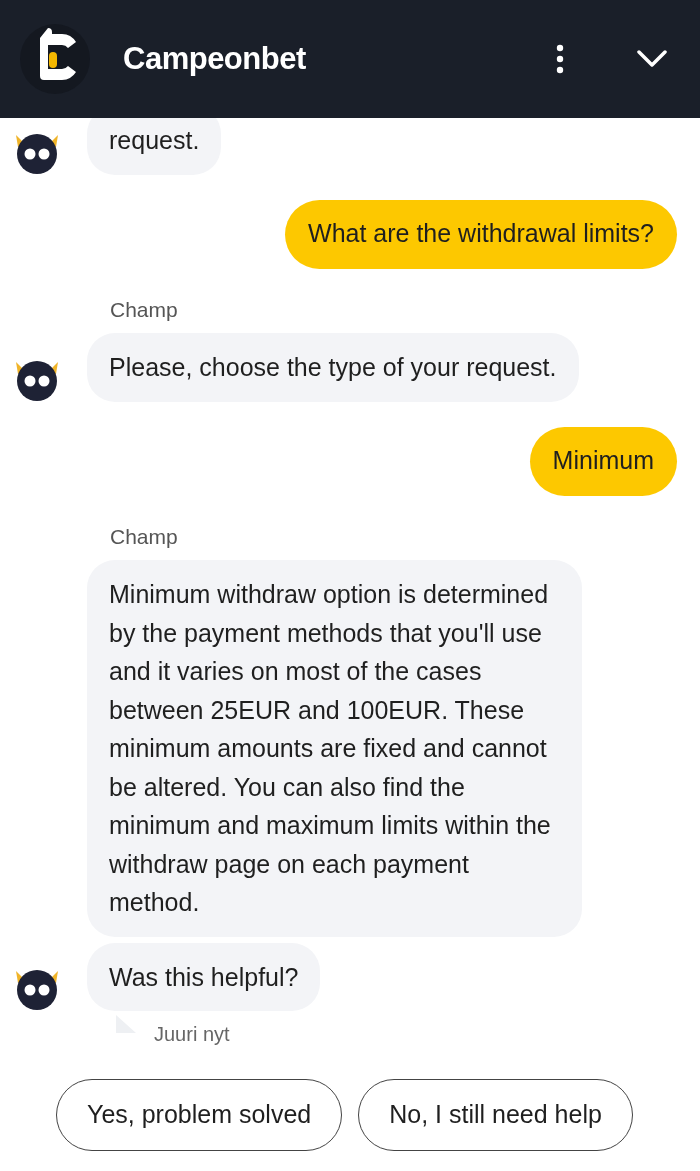 This screenshot has width=700, height=1171. Describe the element at coordinates (214, 58) in the screenshot. I see `chat-title: Campeonbet` at that location.